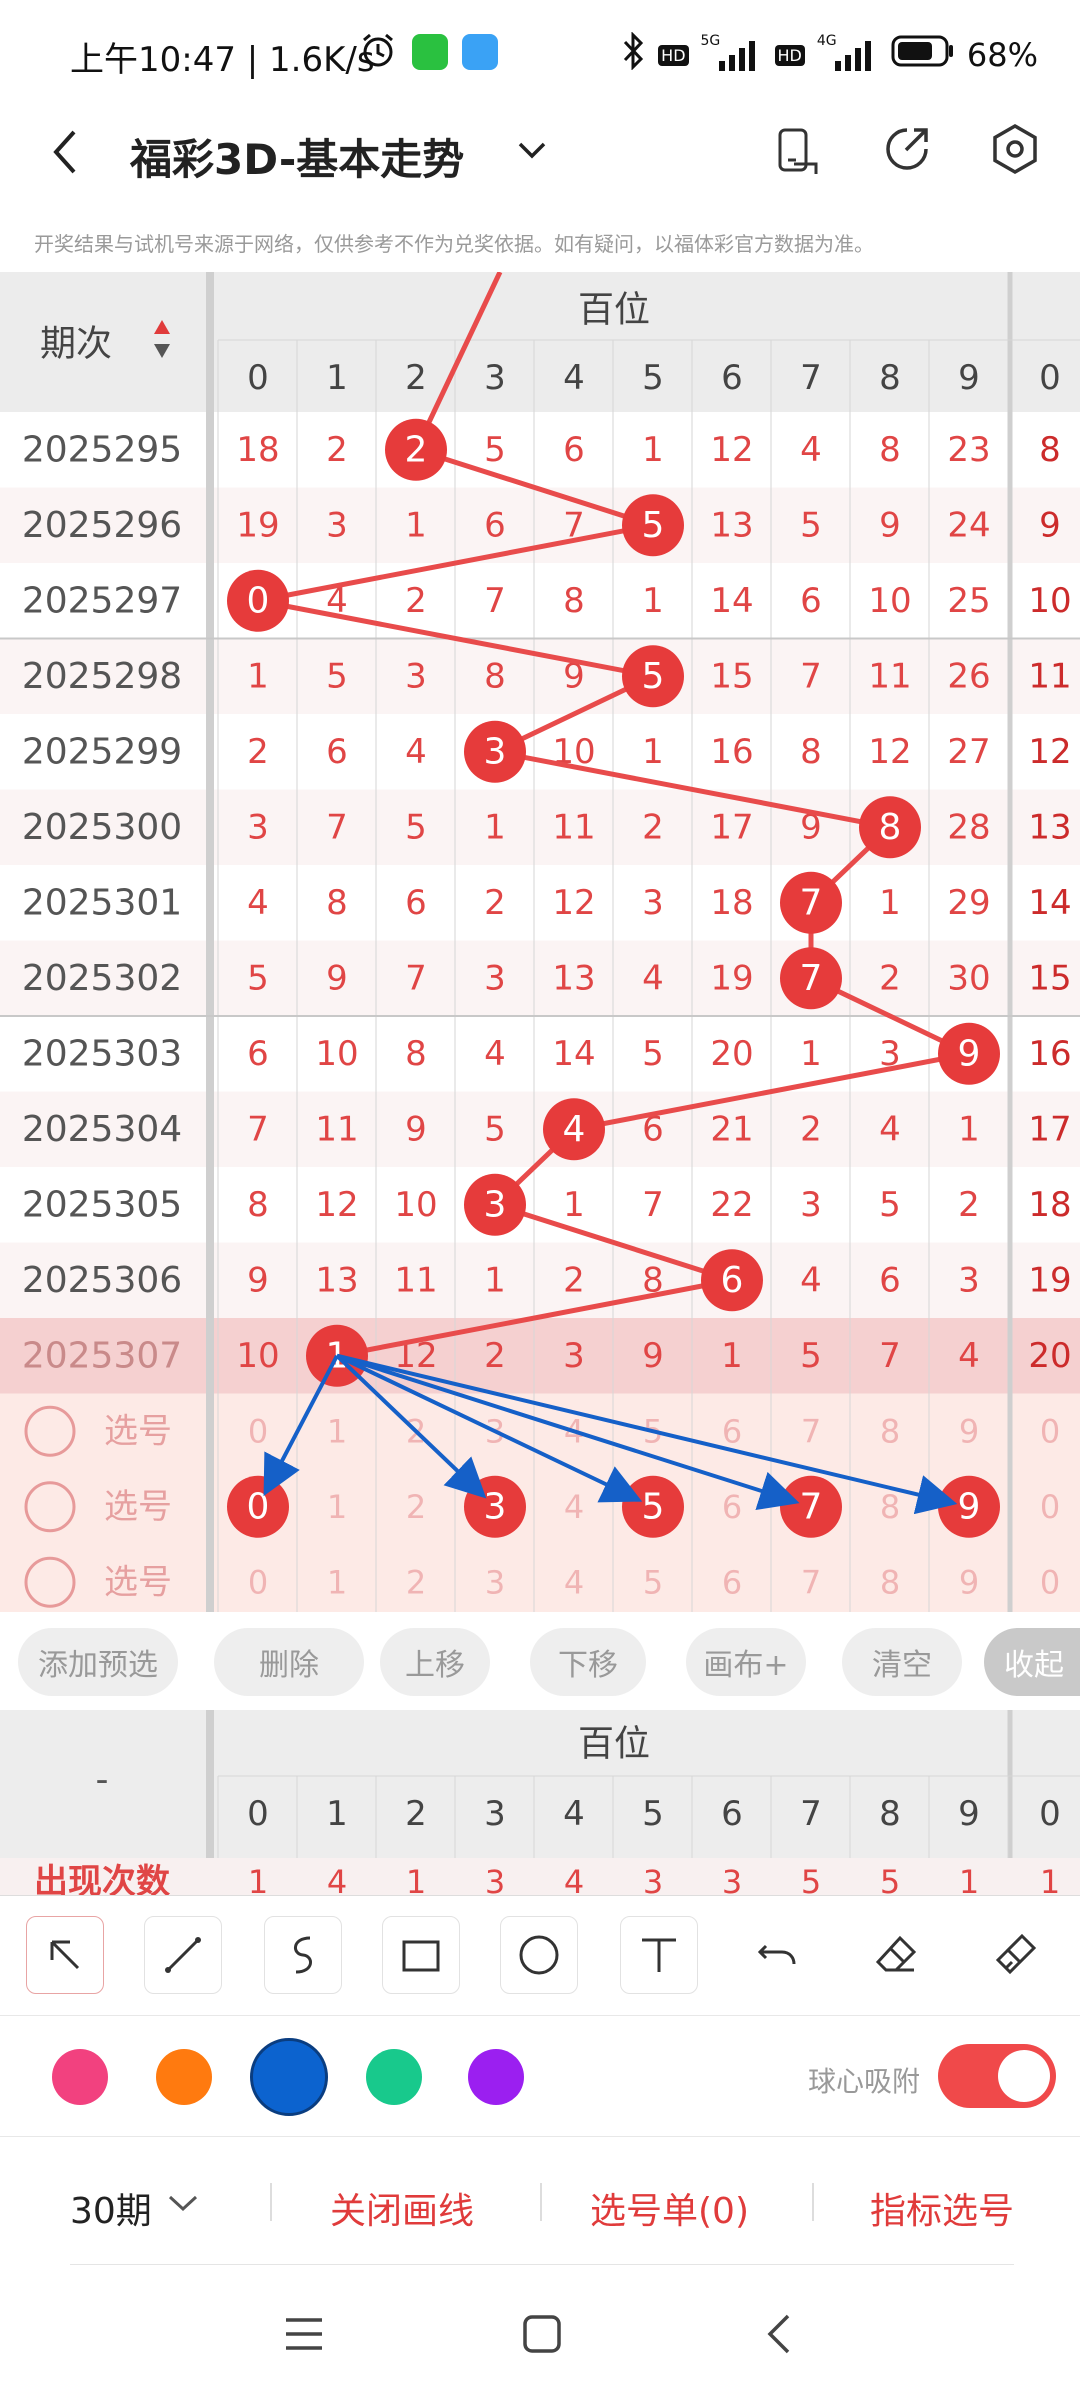 This screenshot has width=1080, height=2400. Describe the element at coordinates (542, 2336) in the screenshot. I see `home-icon` at that location.